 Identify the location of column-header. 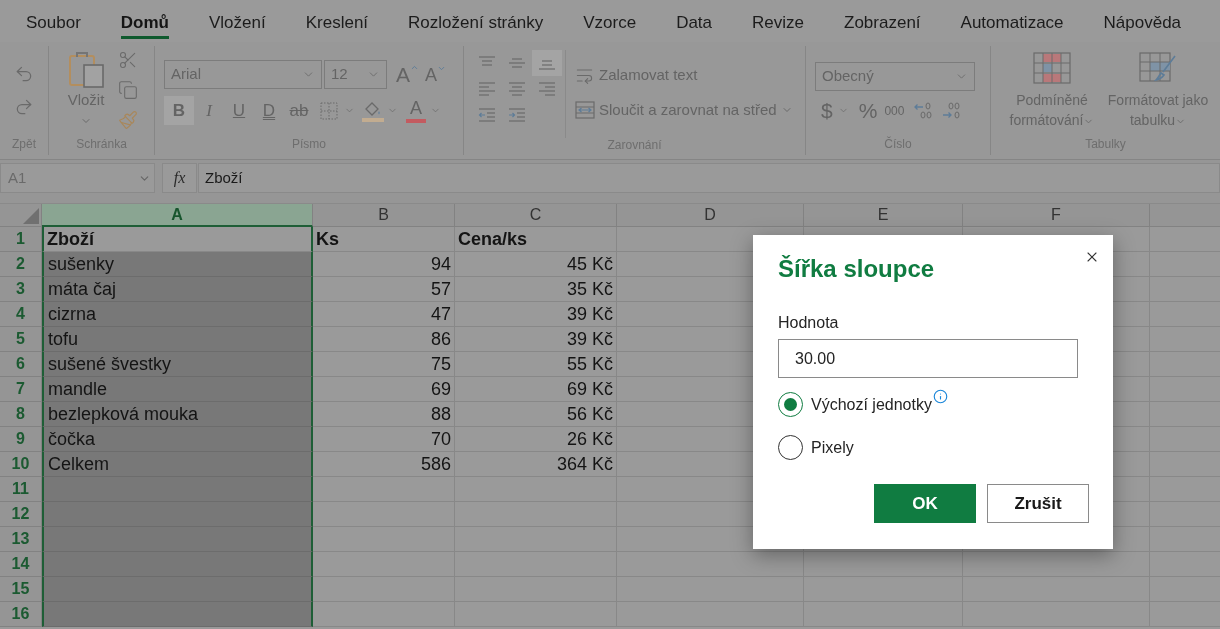
(1185, 215).